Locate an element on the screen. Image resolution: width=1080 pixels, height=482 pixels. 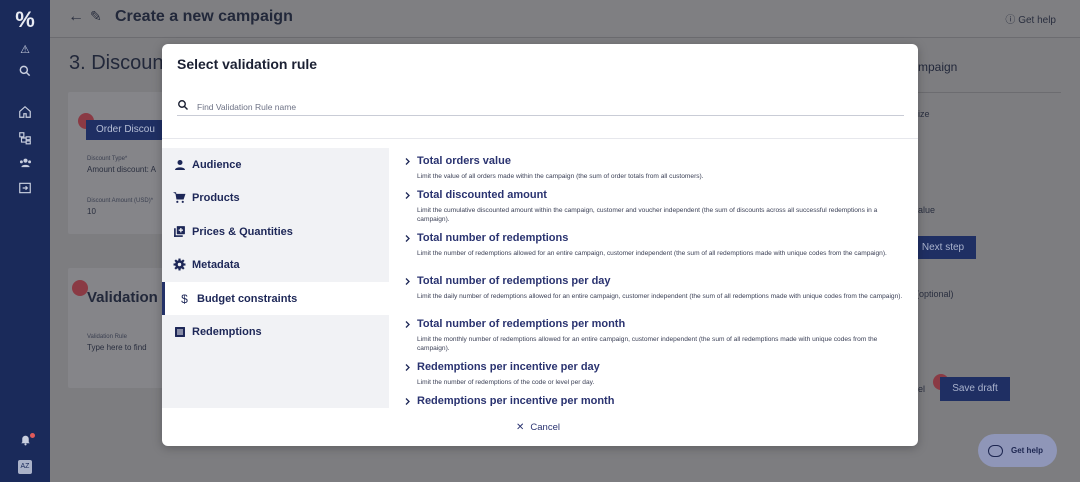
discount-type-value: Amount discount: A is located at coordinates (121, 169).